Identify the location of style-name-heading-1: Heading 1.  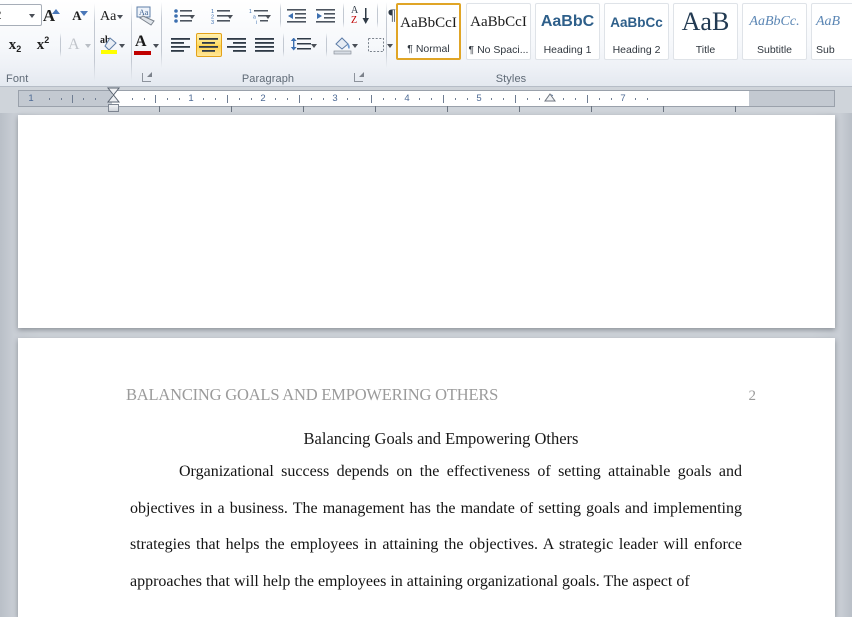
(567, 50).